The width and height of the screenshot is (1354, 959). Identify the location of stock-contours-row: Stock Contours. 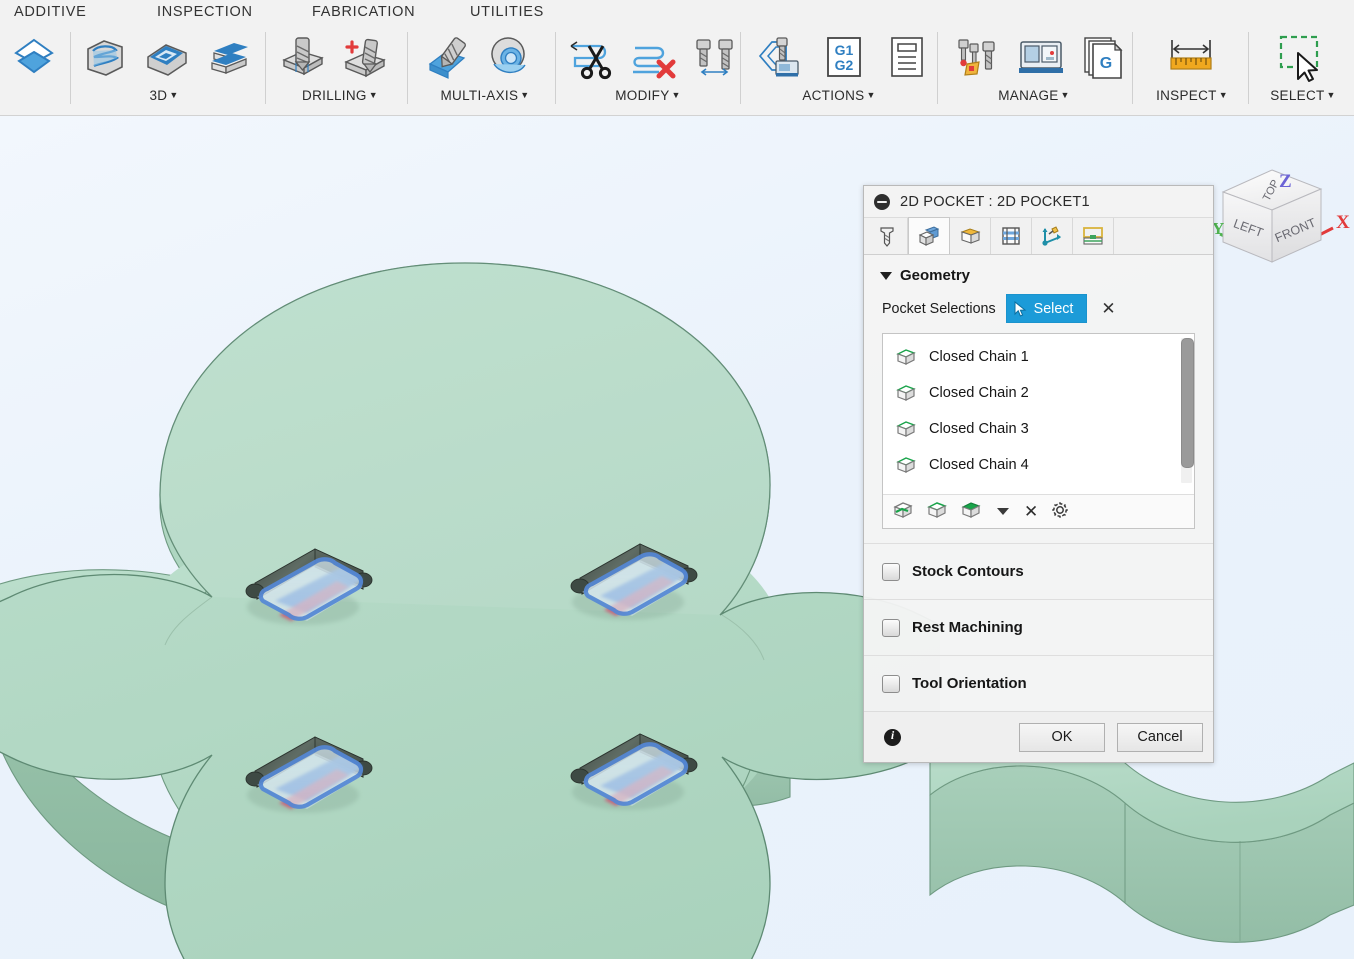
(1038, 571).